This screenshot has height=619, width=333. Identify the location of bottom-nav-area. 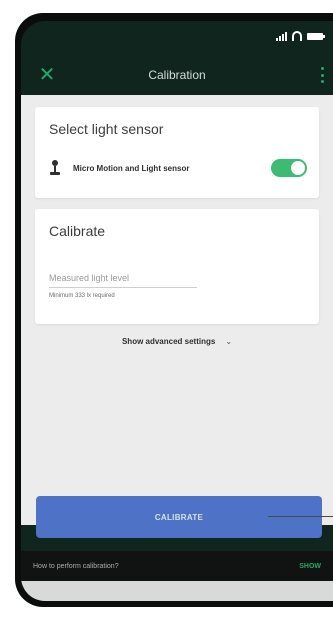
(177, 591).